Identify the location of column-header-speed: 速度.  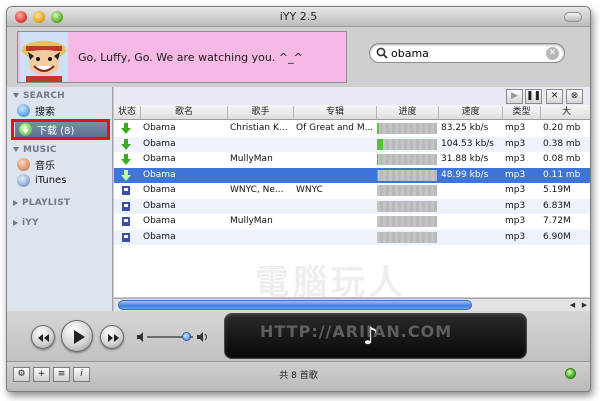
(471, 112).